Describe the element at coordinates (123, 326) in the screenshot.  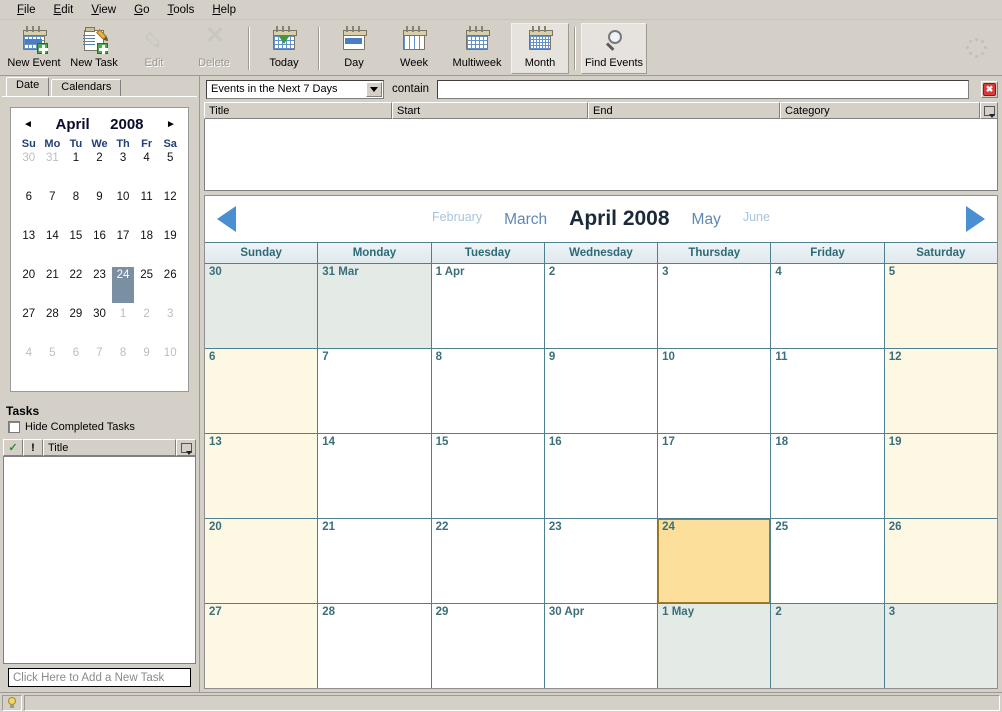
I see `mini-calendar-day: 1` at that location.